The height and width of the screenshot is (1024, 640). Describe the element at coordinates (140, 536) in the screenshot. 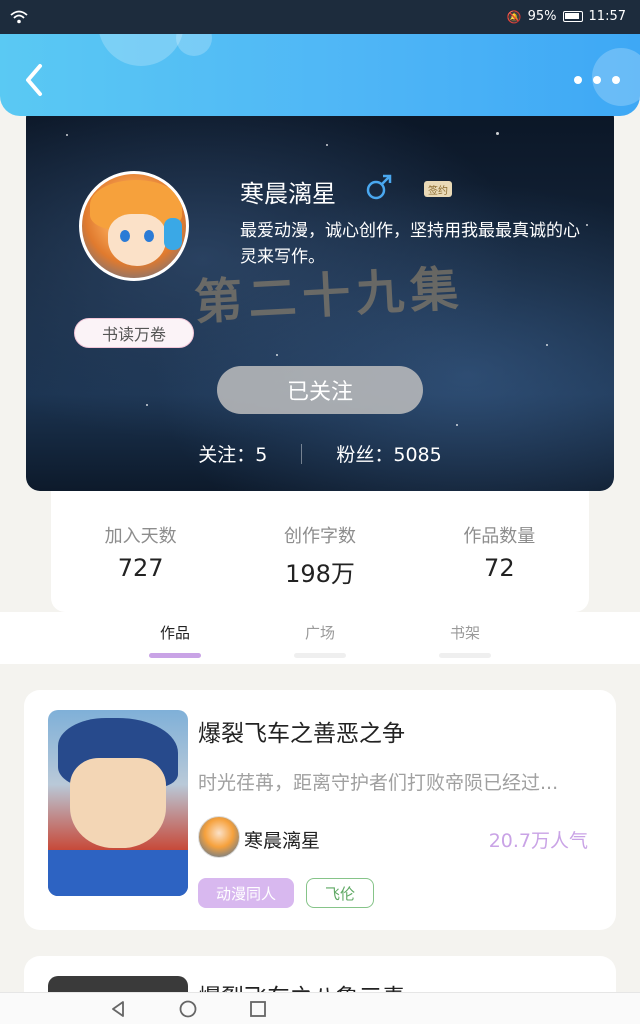

I see `stat-label: 加入天数` at that location.